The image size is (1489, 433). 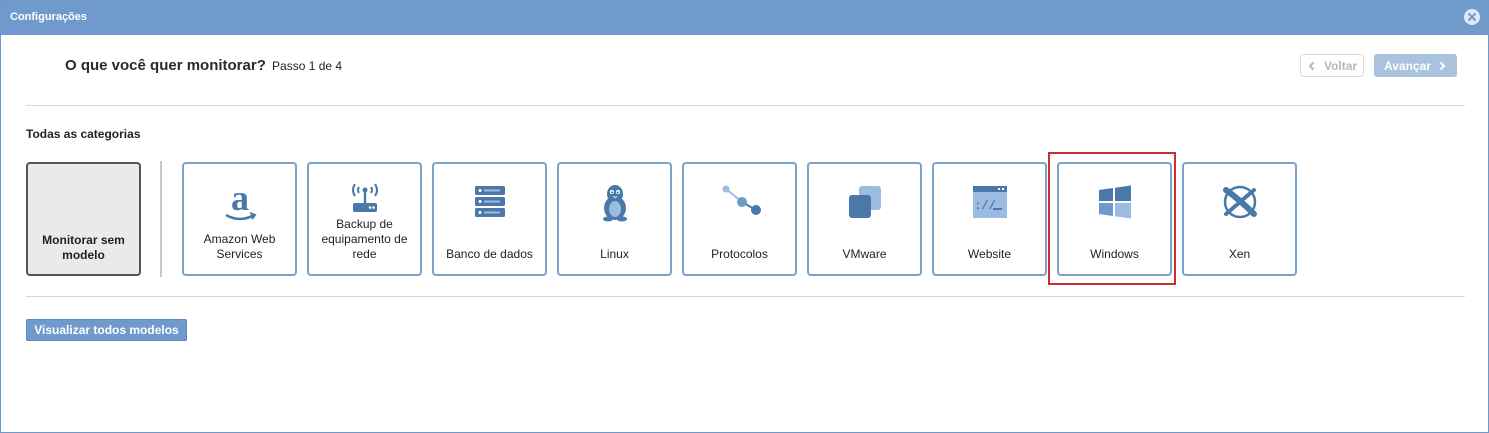 I want to click on chevron-left-icon, so click(x=1311, y=65).